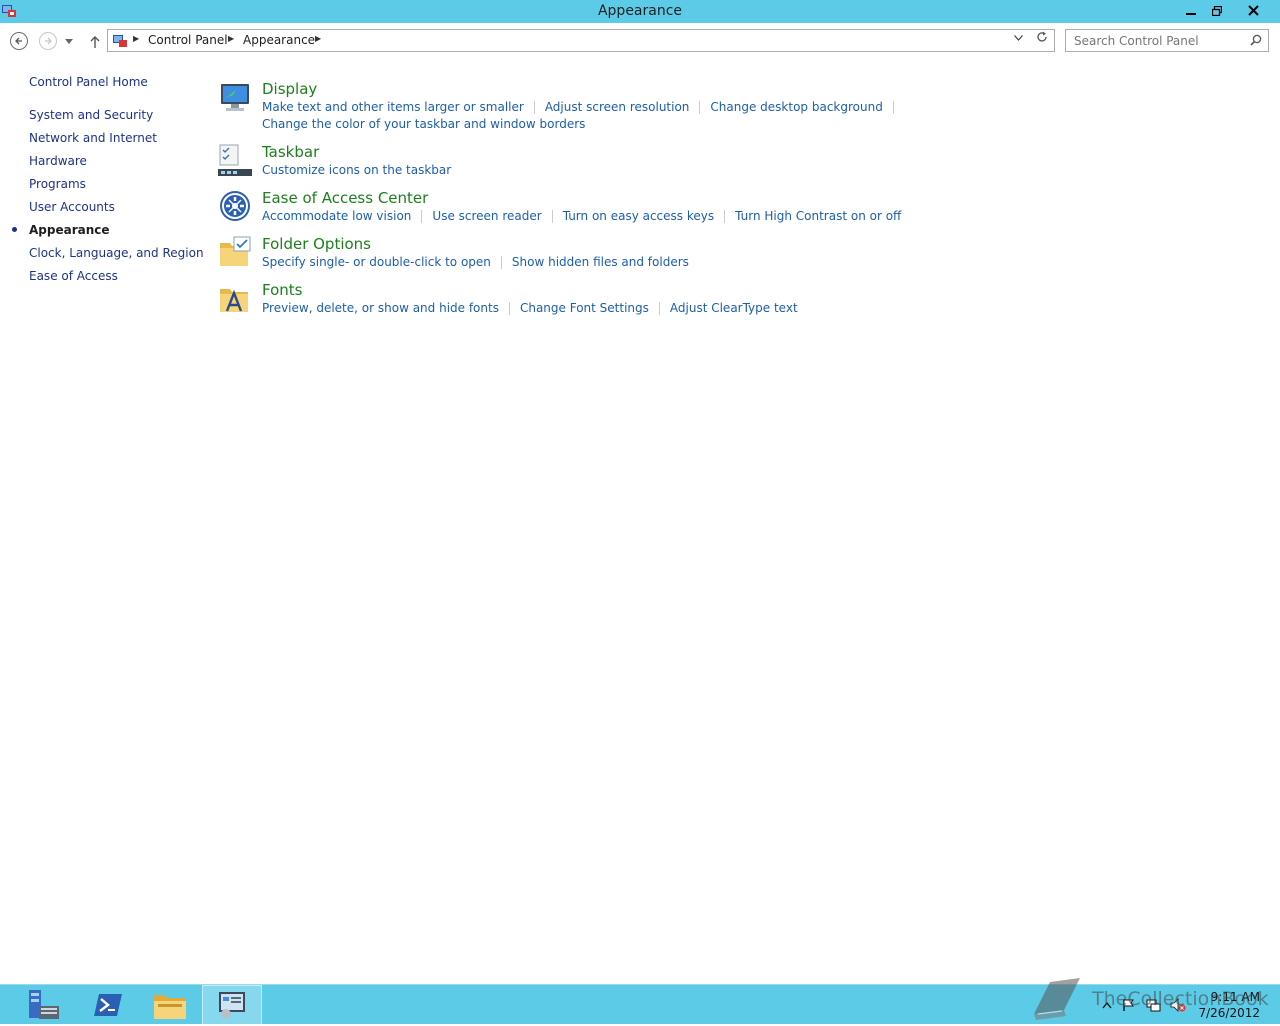 The image size is (1280, 1026). Describe the element at coordinates (290, 152) in the screenshot. I see `category-heading-taskbar: Taskbar` at that location.